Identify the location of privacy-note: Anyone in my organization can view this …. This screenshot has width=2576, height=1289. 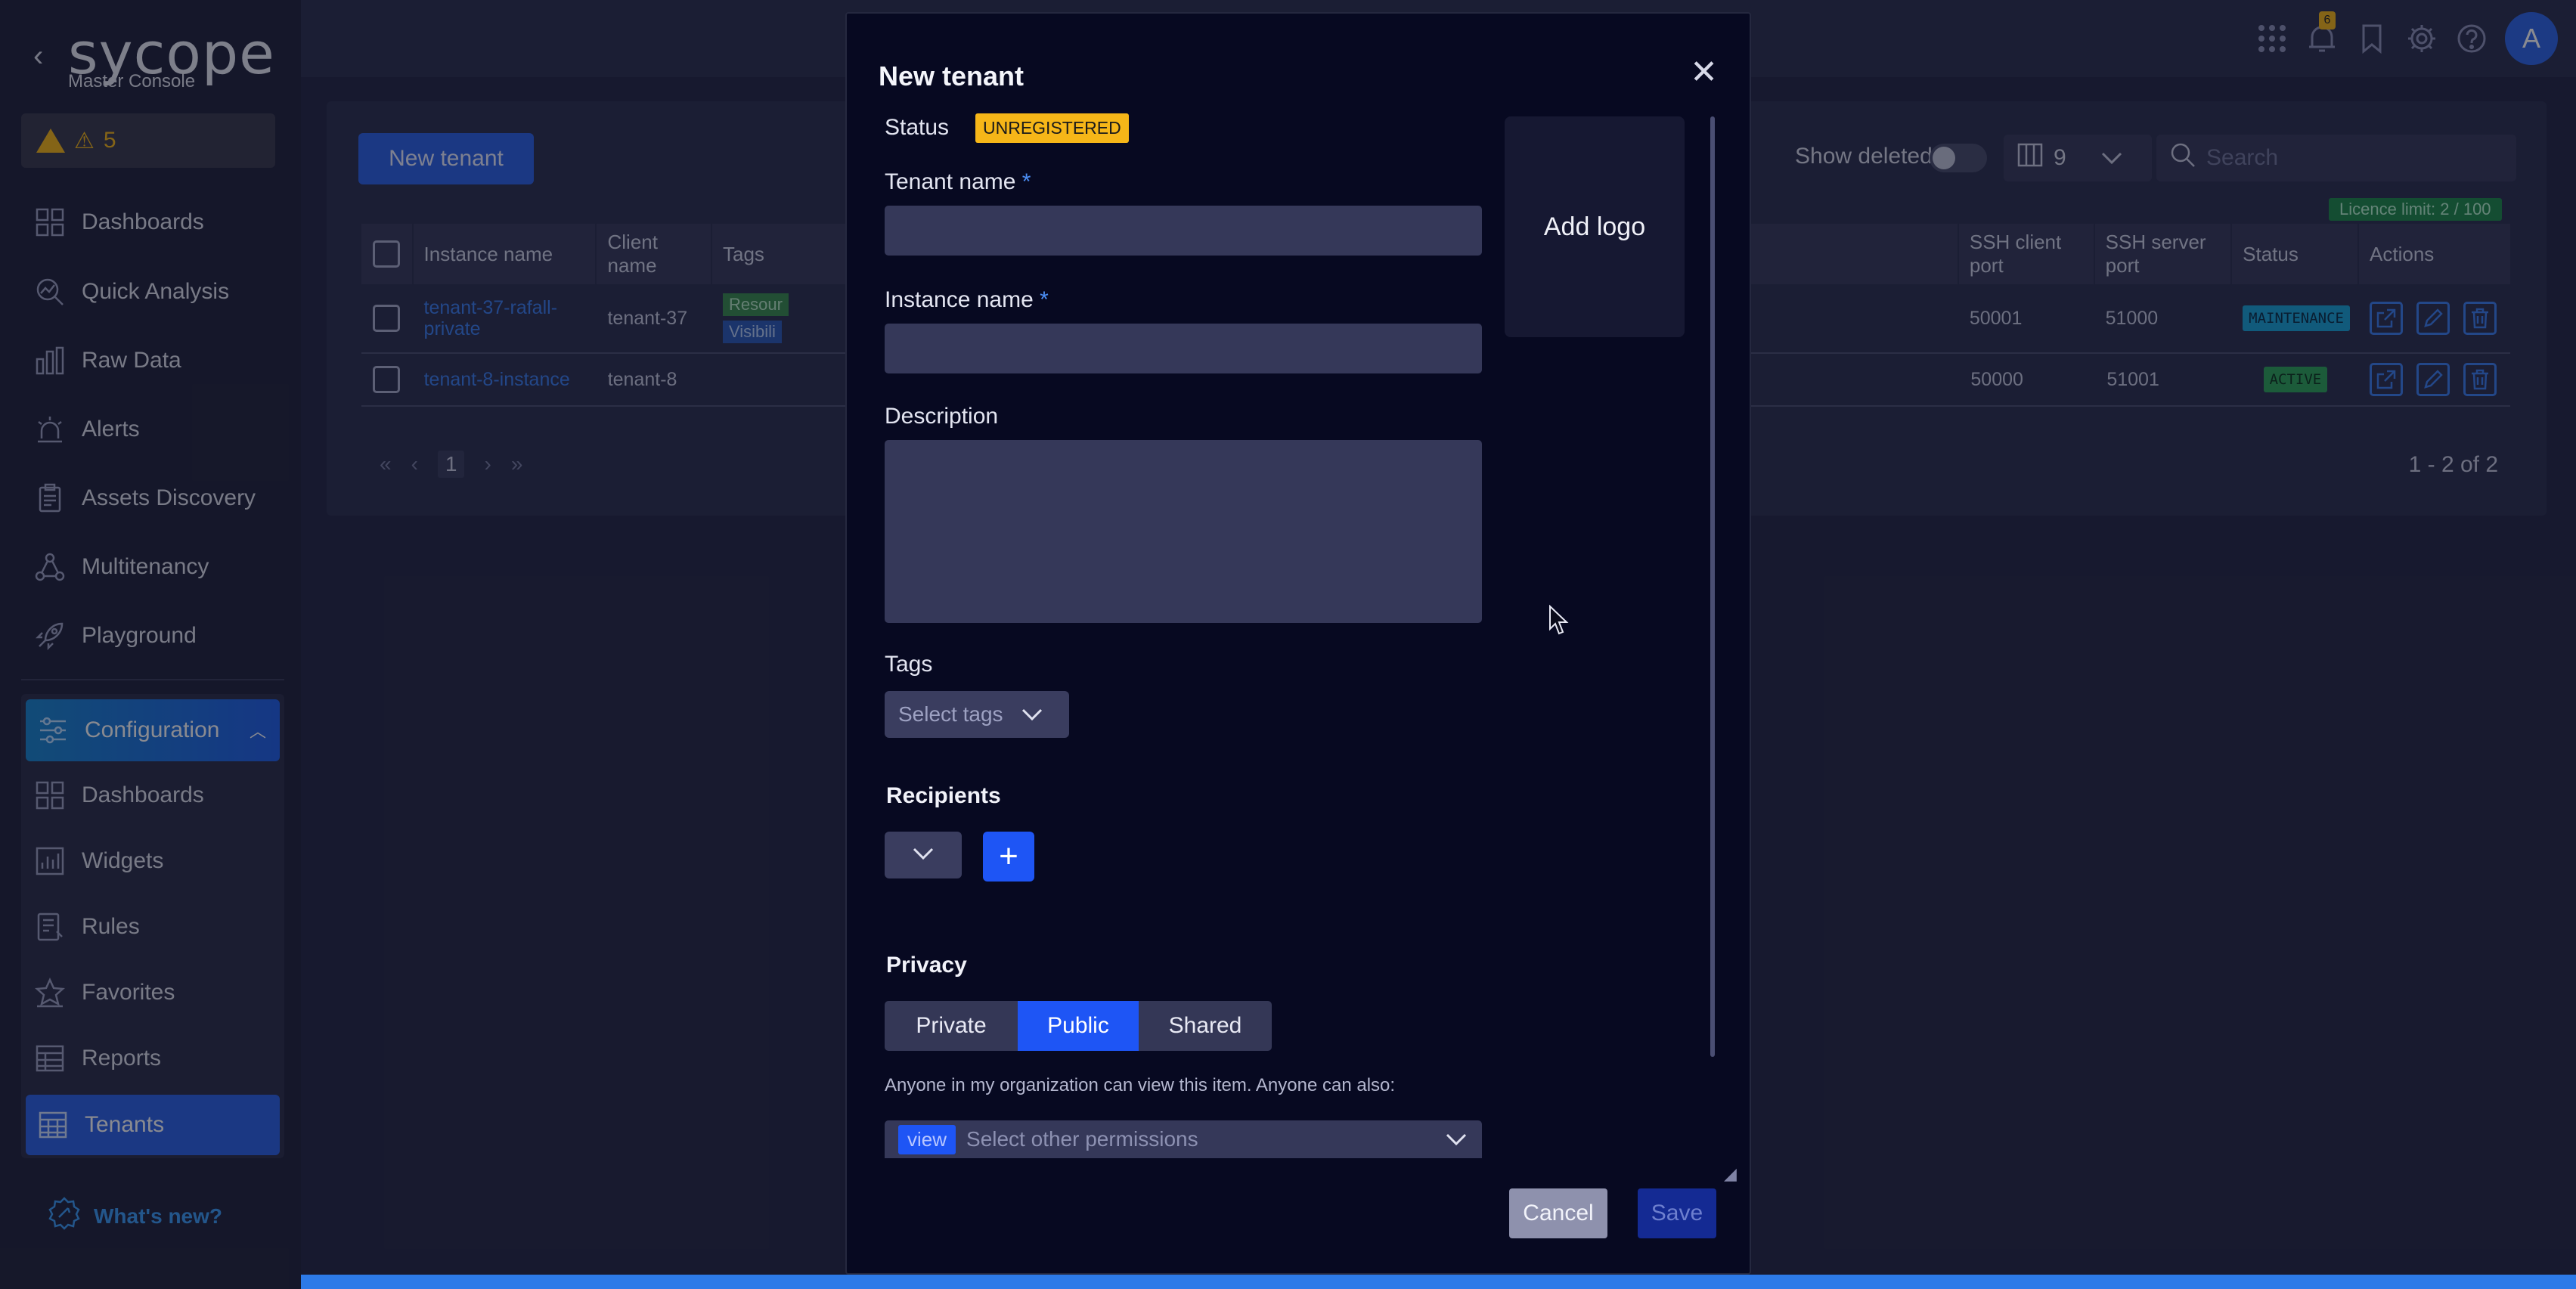
(1140, 1085).